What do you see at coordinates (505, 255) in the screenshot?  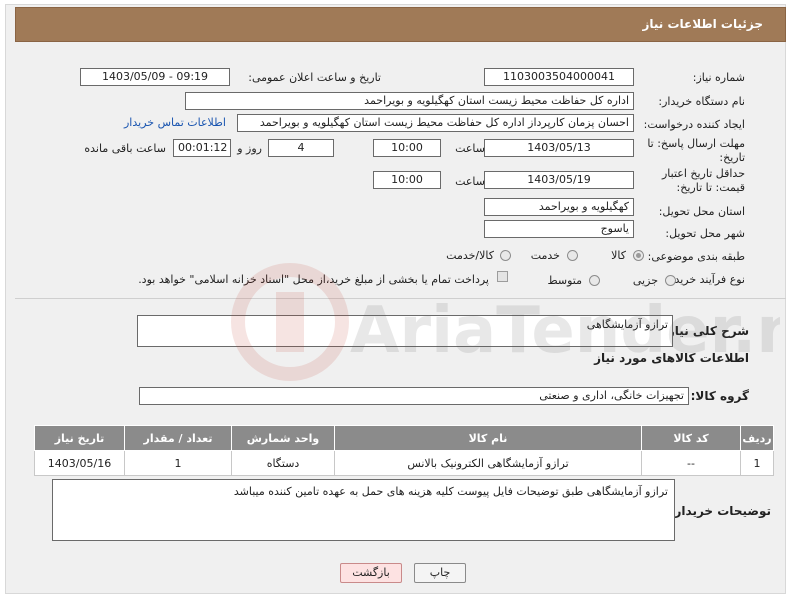 I see `category-goods-service-radio` at bounding box center [505, 255].